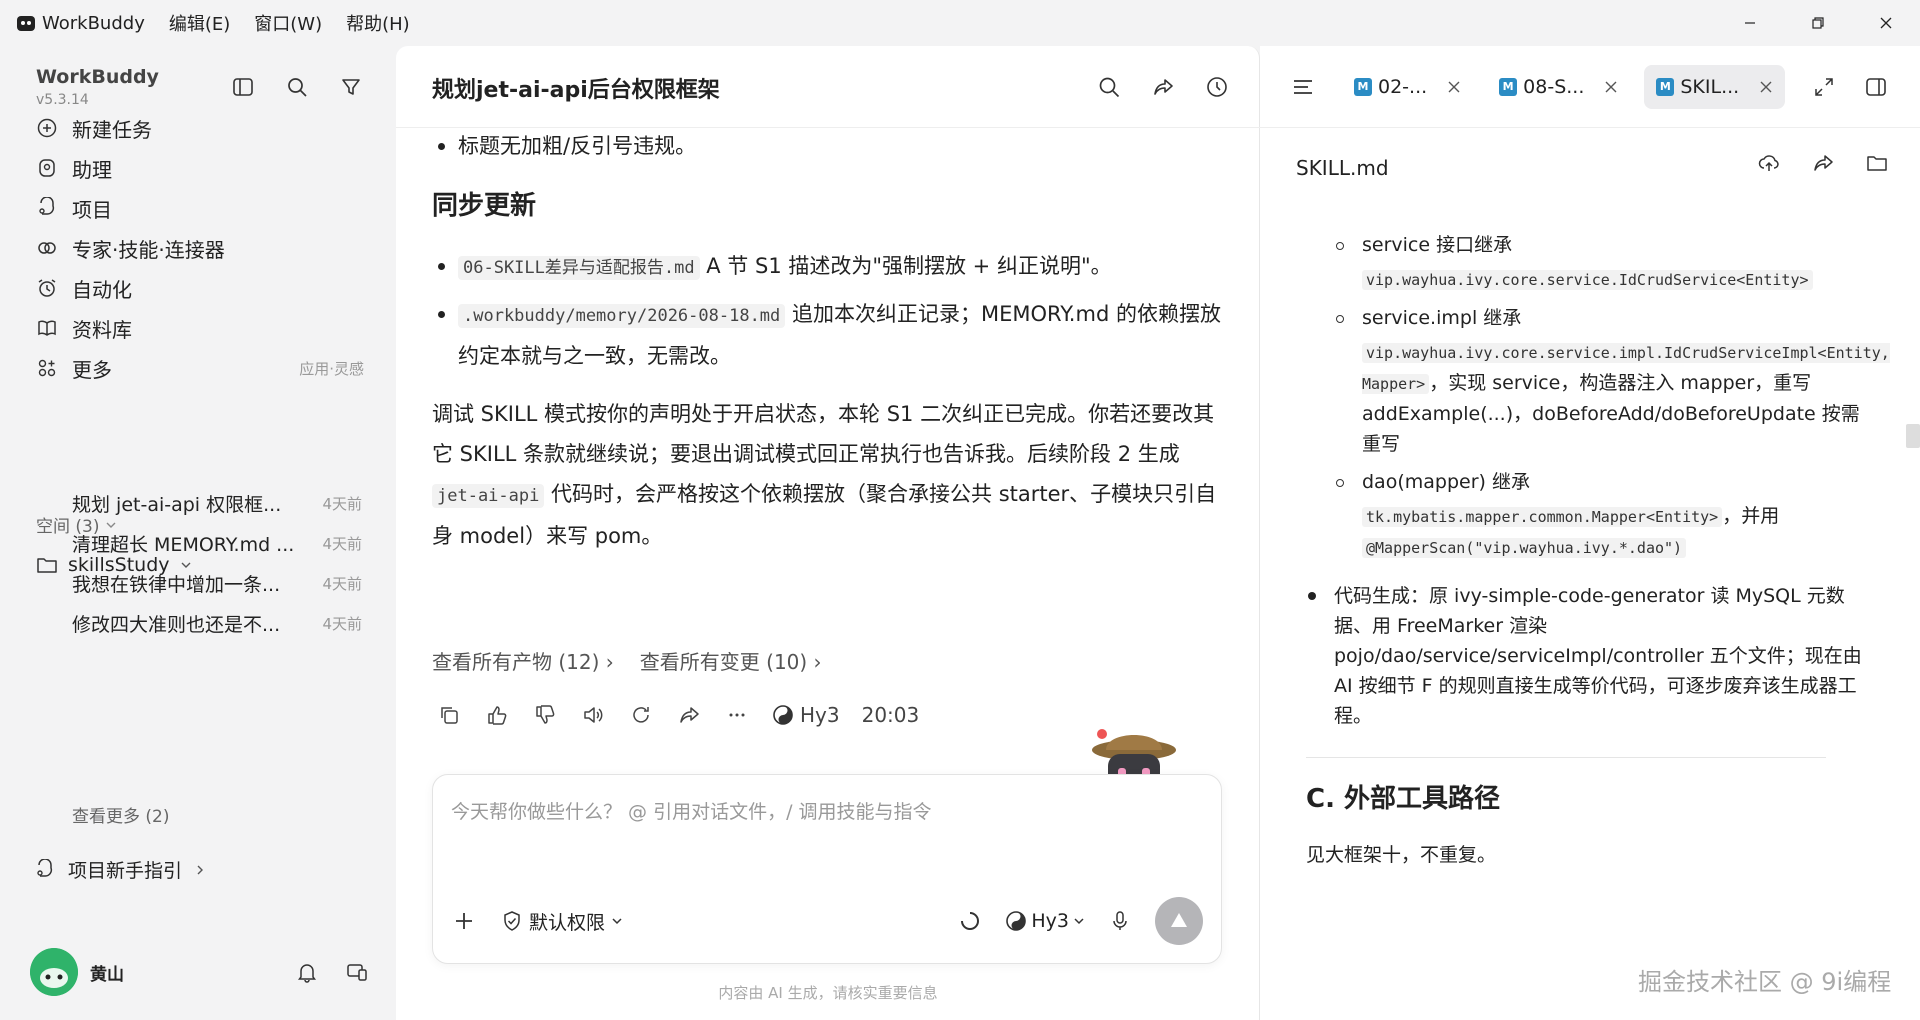 The width and height of the screenshot is (1920, 1020). What do you see at coordinates (307, 972) in the screenshot?
I see `bell-icon` at bounding box center [307, 972].